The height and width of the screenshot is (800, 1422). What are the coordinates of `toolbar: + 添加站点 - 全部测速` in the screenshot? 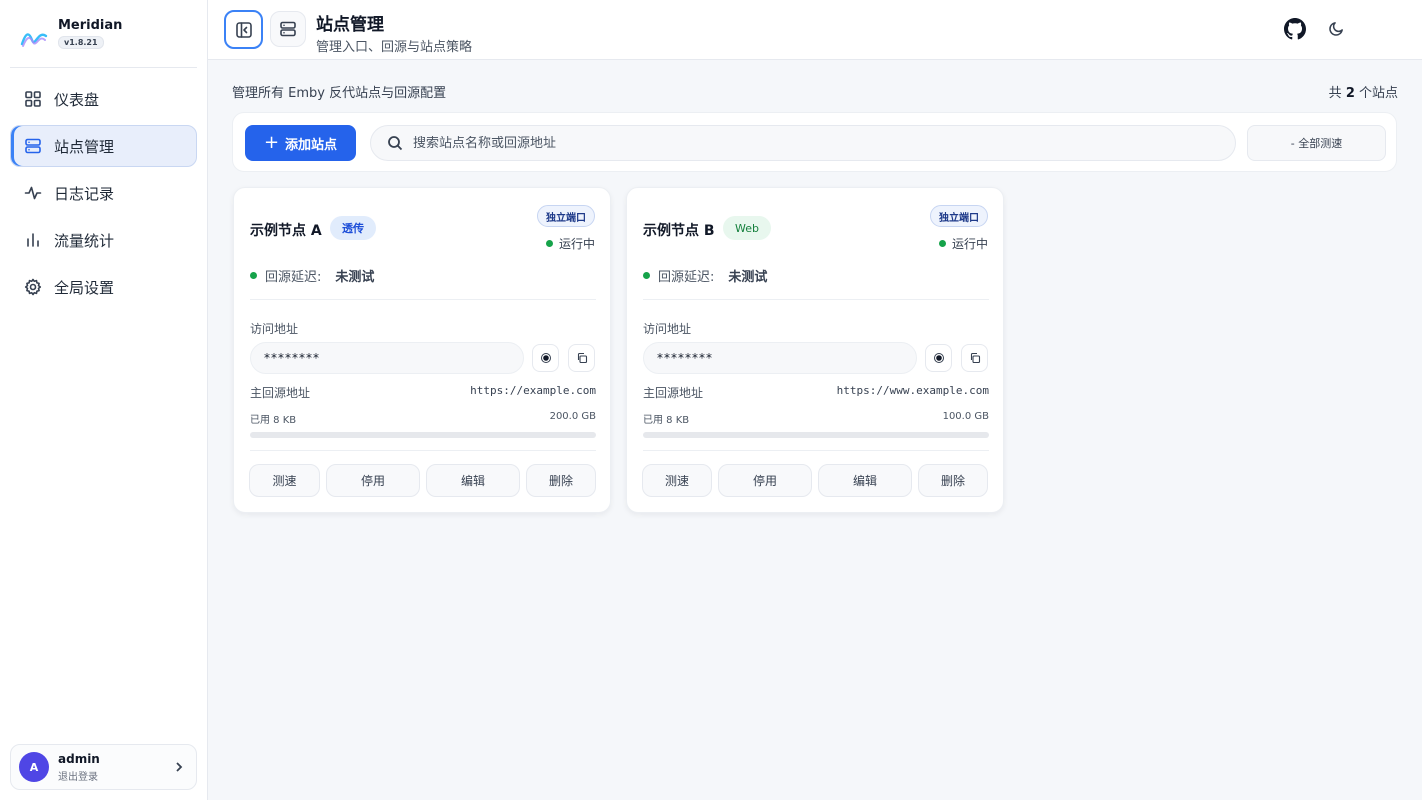 It's located at (814, 142).